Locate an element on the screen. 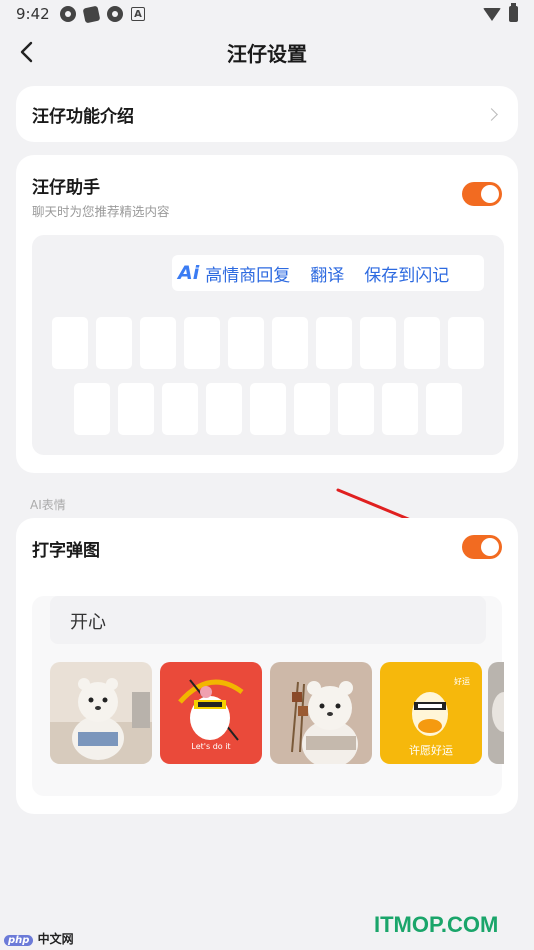  bear-partial-image is located at coordinates (496, 713).